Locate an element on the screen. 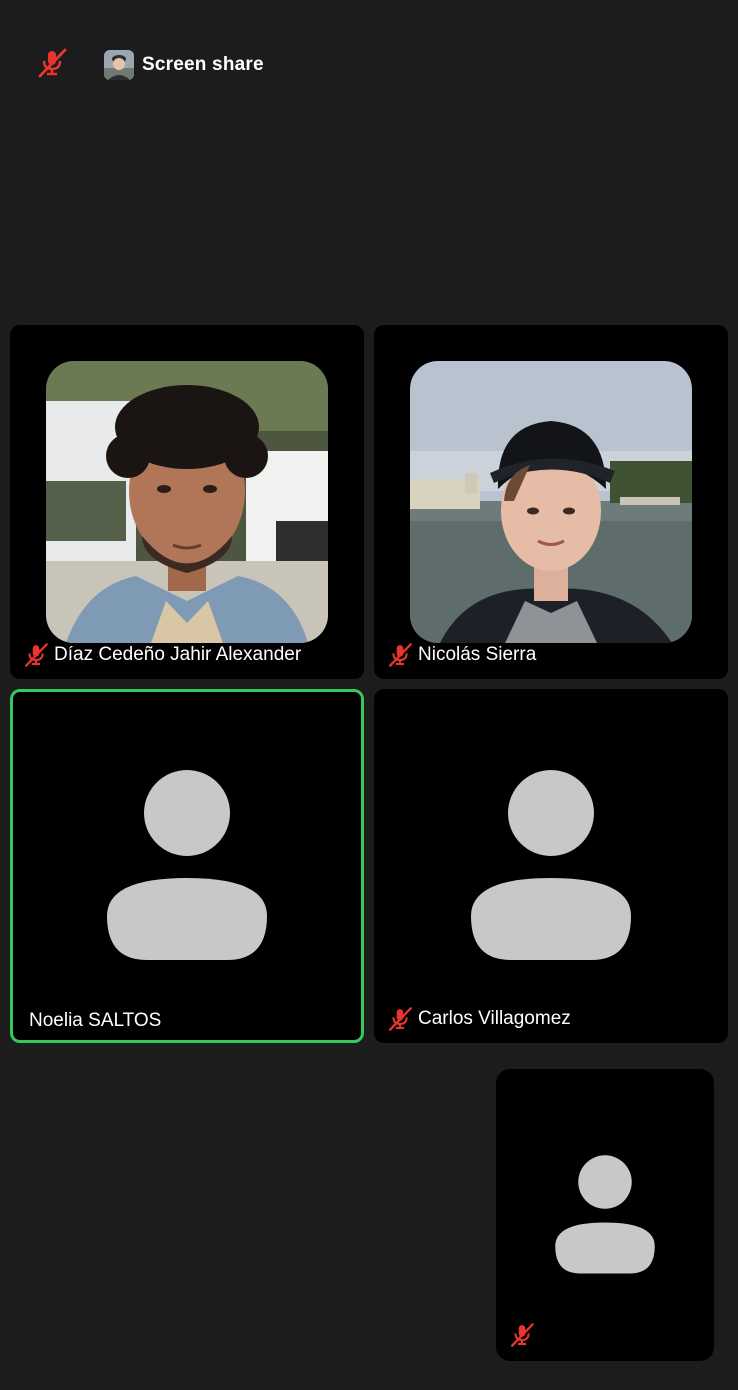  participant-nameplate: Carlos Villagomez is located at coordinates (478, 1019).